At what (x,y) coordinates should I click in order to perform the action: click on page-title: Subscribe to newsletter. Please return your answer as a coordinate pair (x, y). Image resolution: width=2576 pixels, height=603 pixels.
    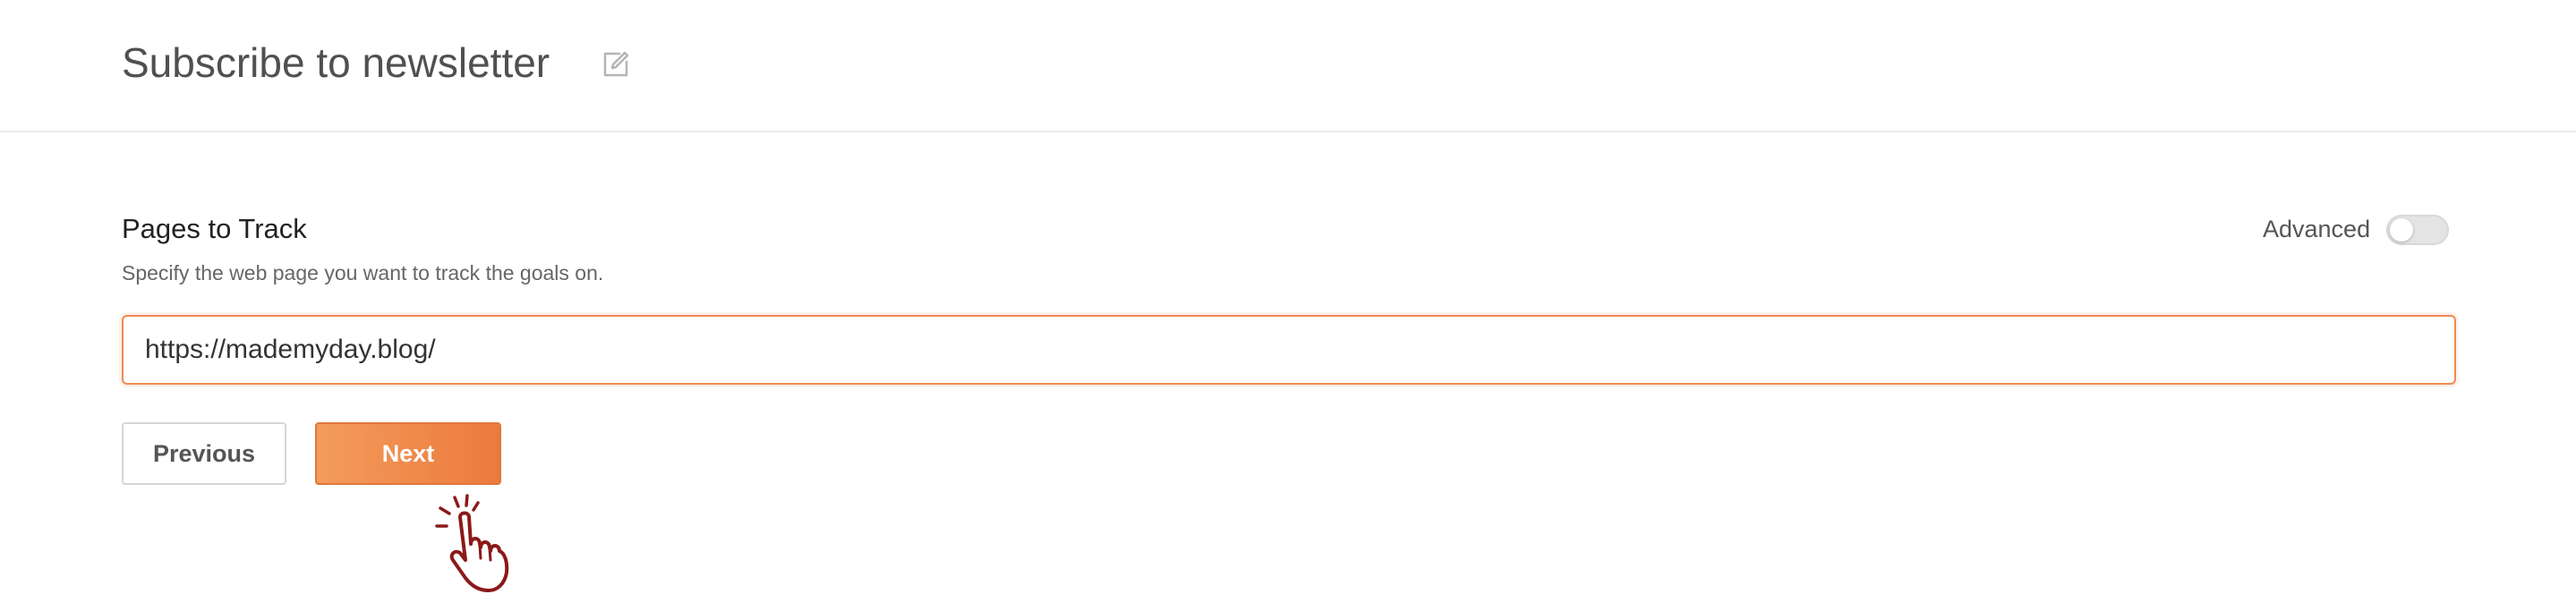
    Looking at the image, I should click on (336, 62).